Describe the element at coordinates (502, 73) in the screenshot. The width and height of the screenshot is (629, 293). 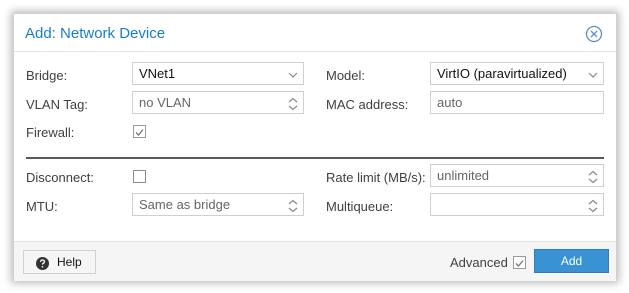
I see `model-value: VirtIO (paravirtualized)` at that location.